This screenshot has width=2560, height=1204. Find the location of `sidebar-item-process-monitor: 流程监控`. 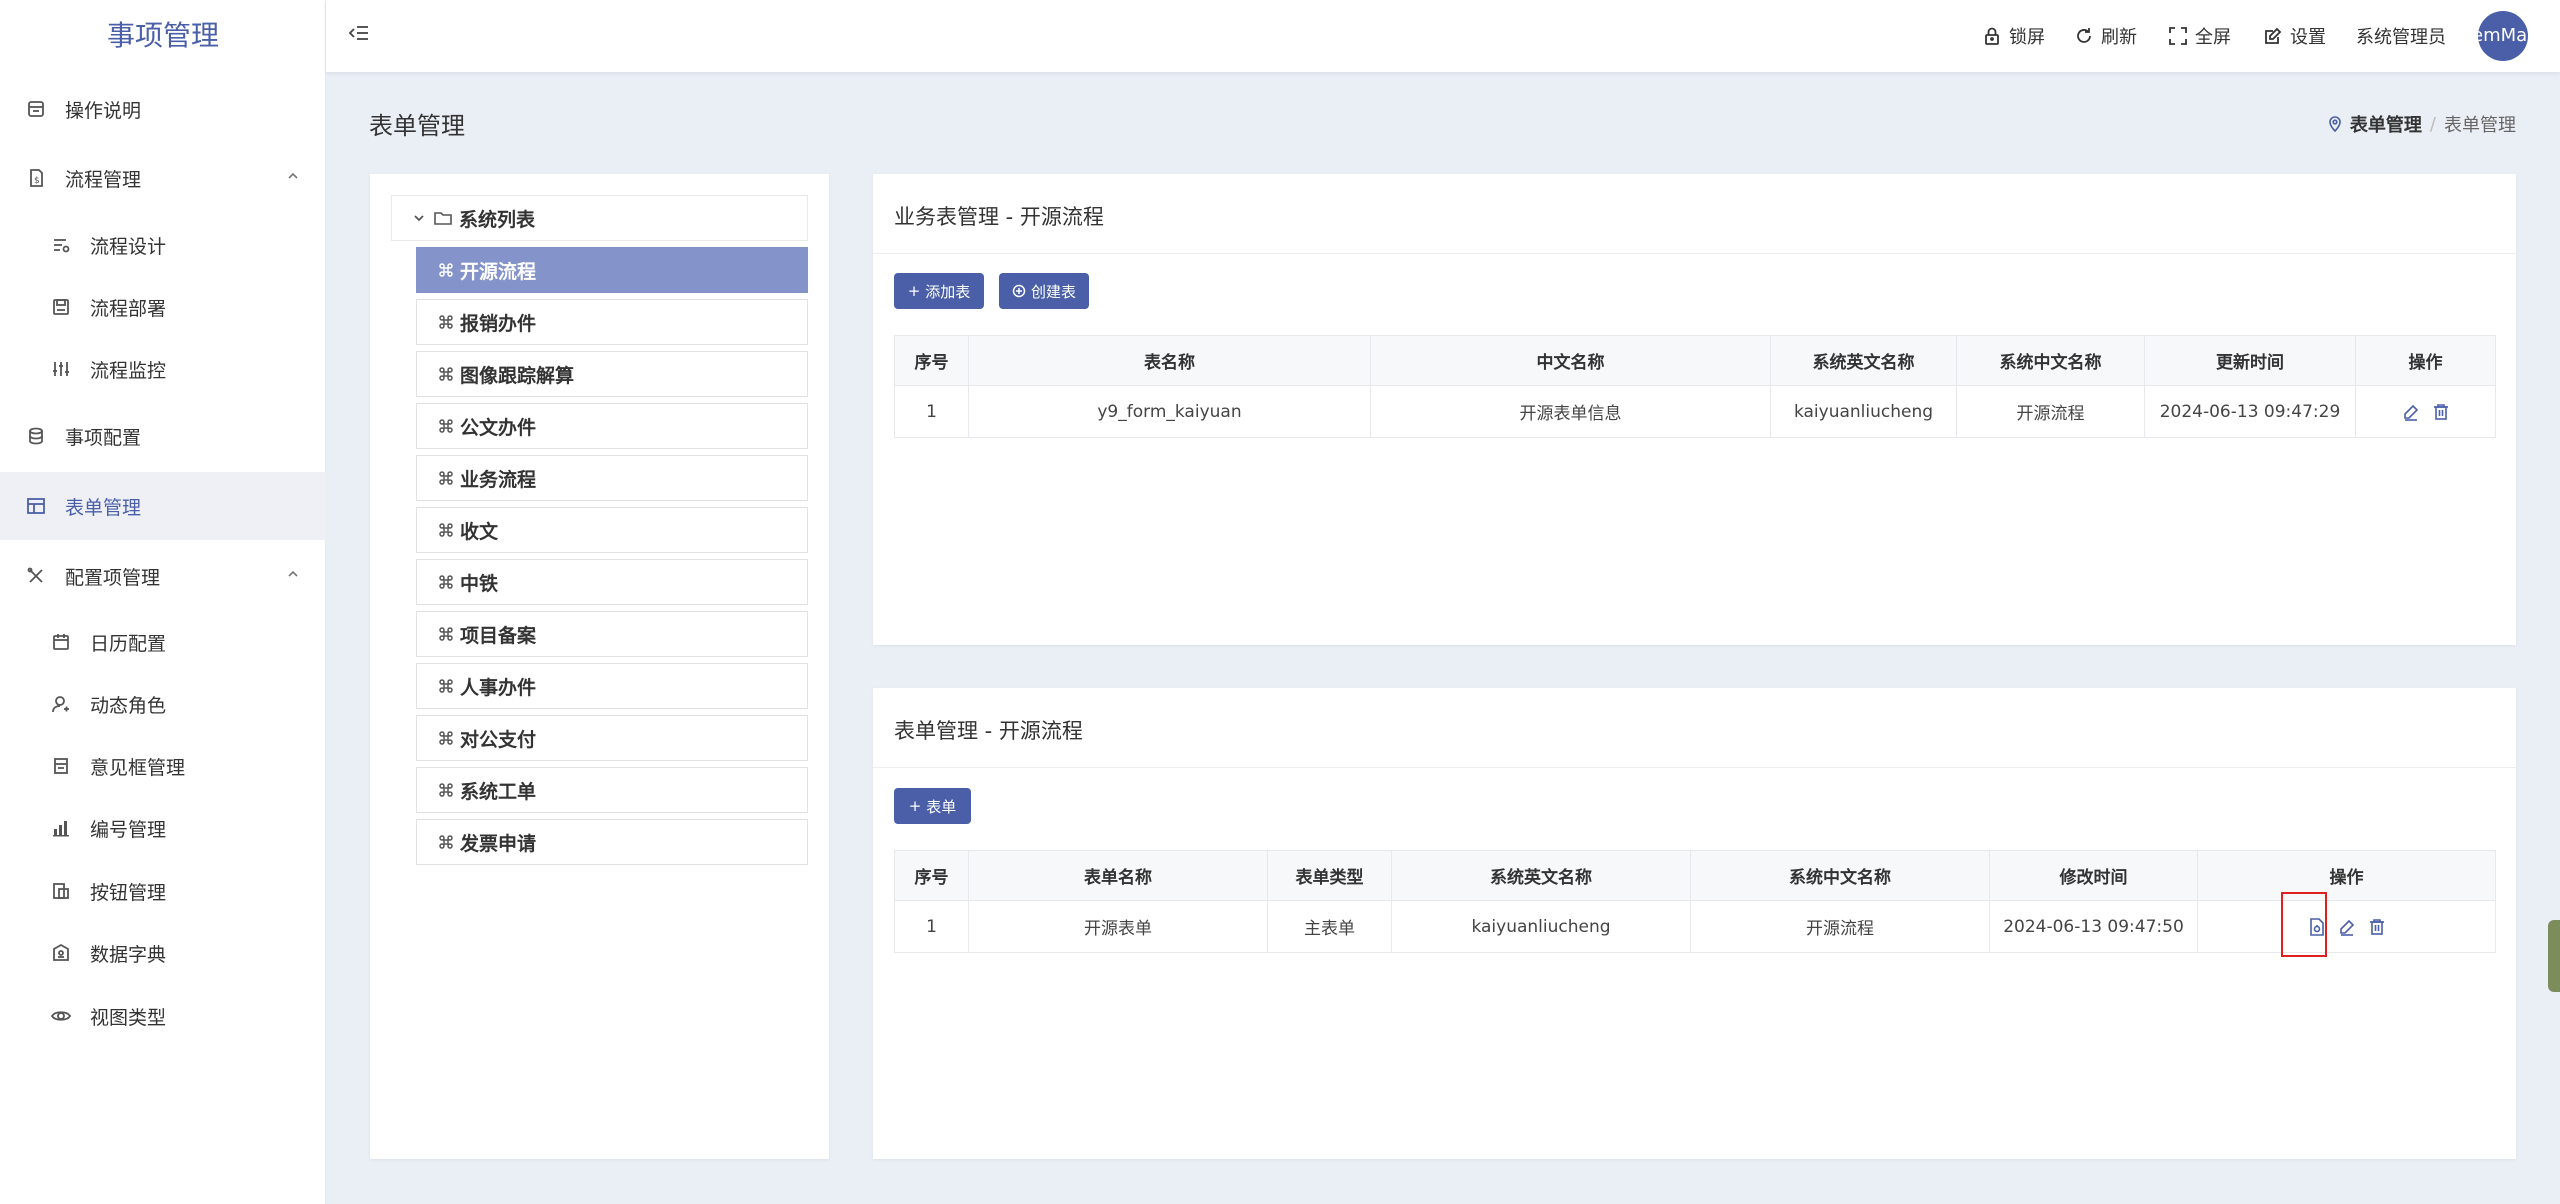

sidebar-item-process-monitor: 流程监控 is located at coordinates (163, 369).